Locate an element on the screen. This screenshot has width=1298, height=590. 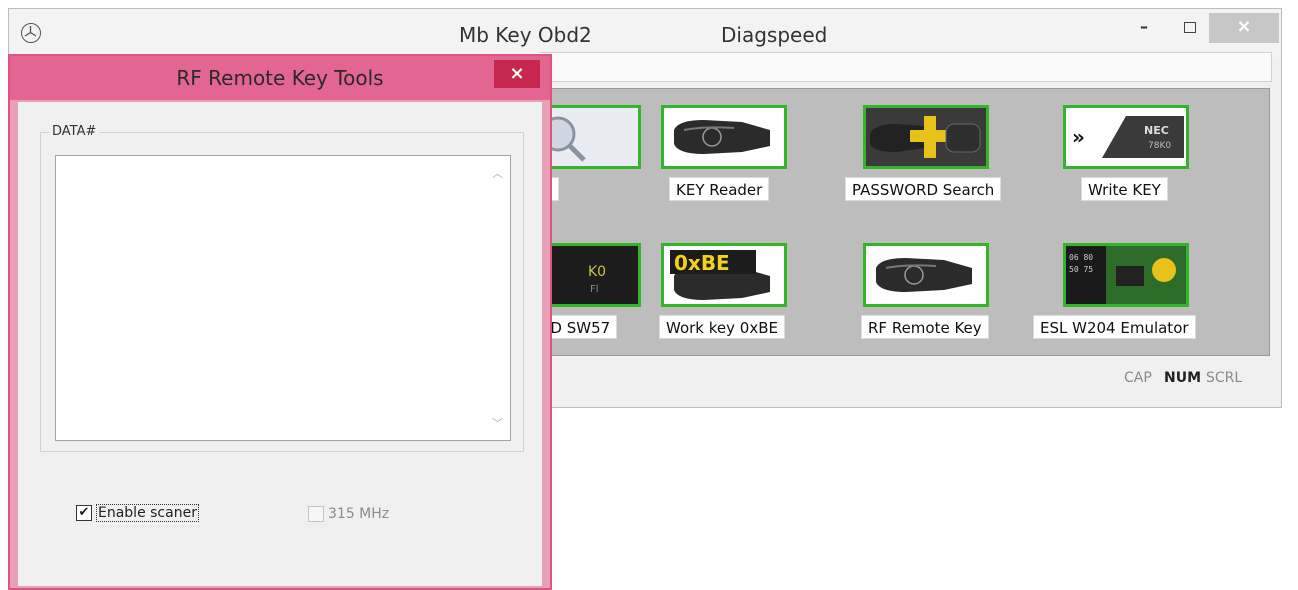
freq-315-option: 315 MHz is located at coordinates (348, 514).